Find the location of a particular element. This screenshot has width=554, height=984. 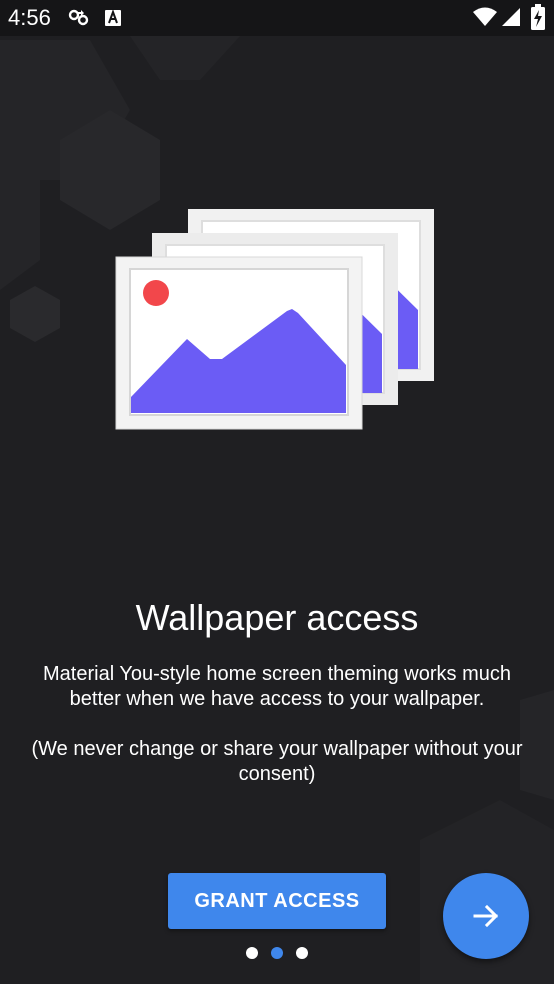

arrow-right-icon is located at coordinates (486, 916).